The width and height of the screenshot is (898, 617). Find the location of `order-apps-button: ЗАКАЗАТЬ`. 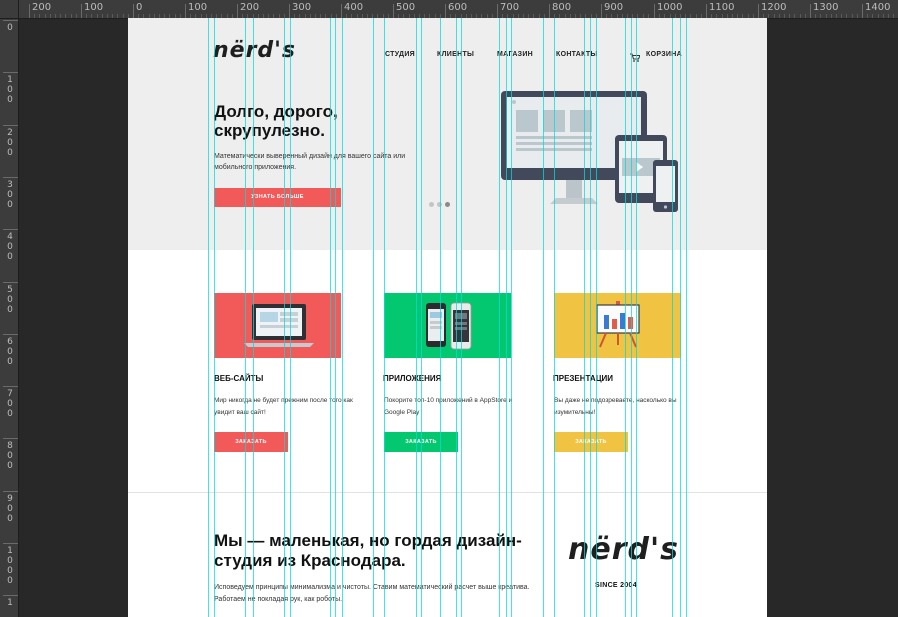

order-apps-button: ЗАКАЗАТЬ is located at coordinates (421, 442).